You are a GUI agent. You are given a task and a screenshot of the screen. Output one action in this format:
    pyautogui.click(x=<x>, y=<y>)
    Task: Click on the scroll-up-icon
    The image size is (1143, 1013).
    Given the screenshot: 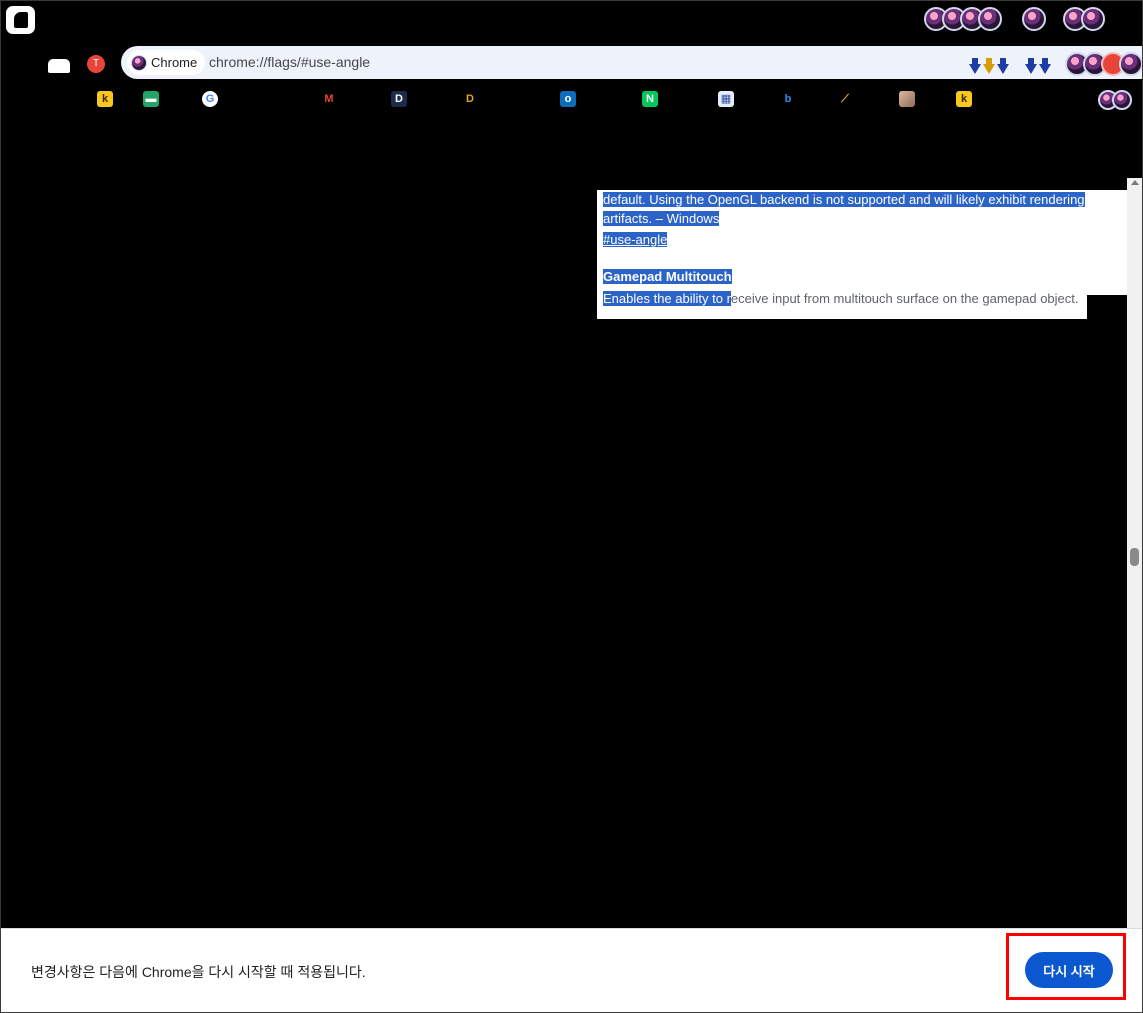 What is the action you would take?
    pyautogui.click(x=1135, y=182)
    